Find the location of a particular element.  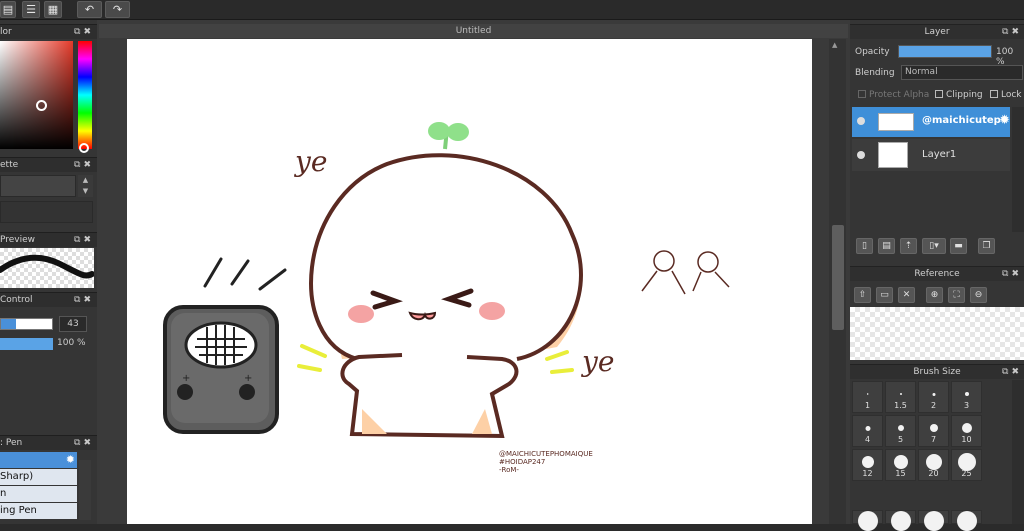

brush-size-cell: 10 is located at coordinates (966, 431).